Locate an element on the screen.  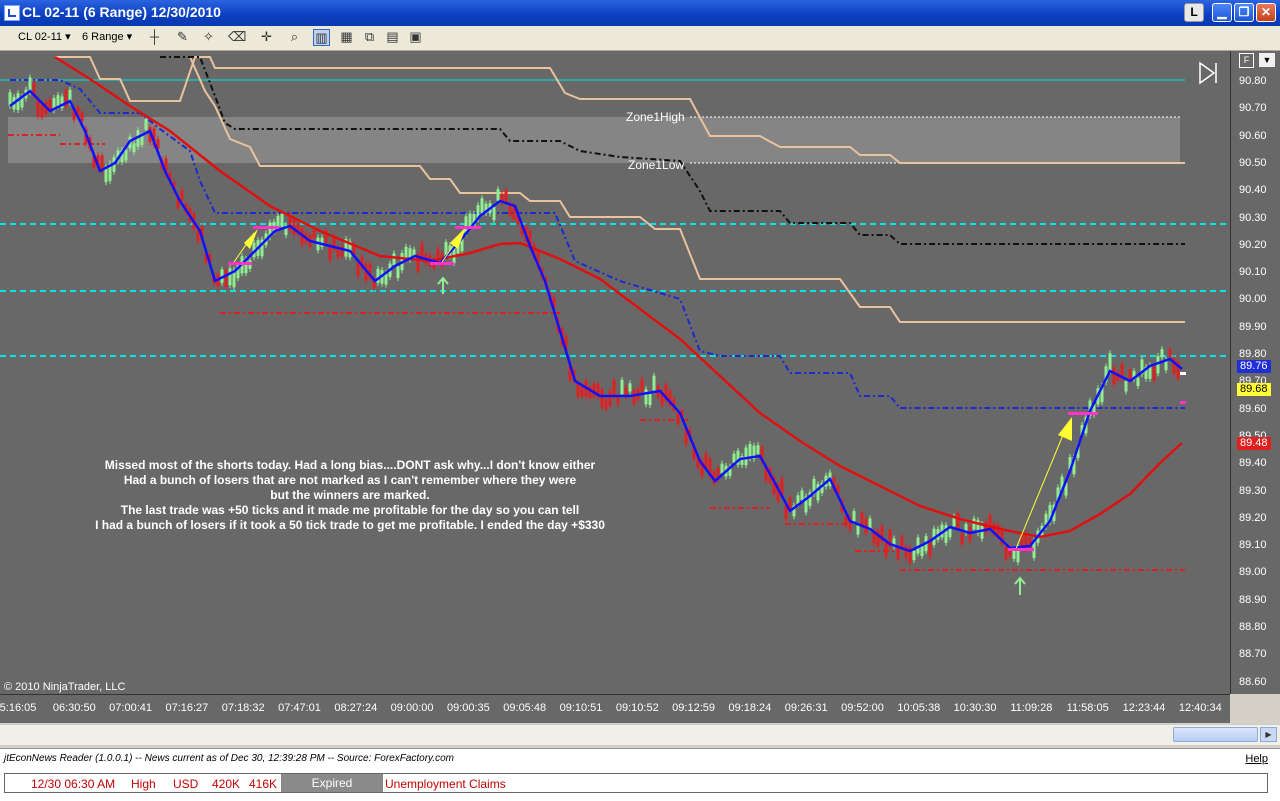
time-tick-label: 09:18:24 is located at coordinates (750, 708).